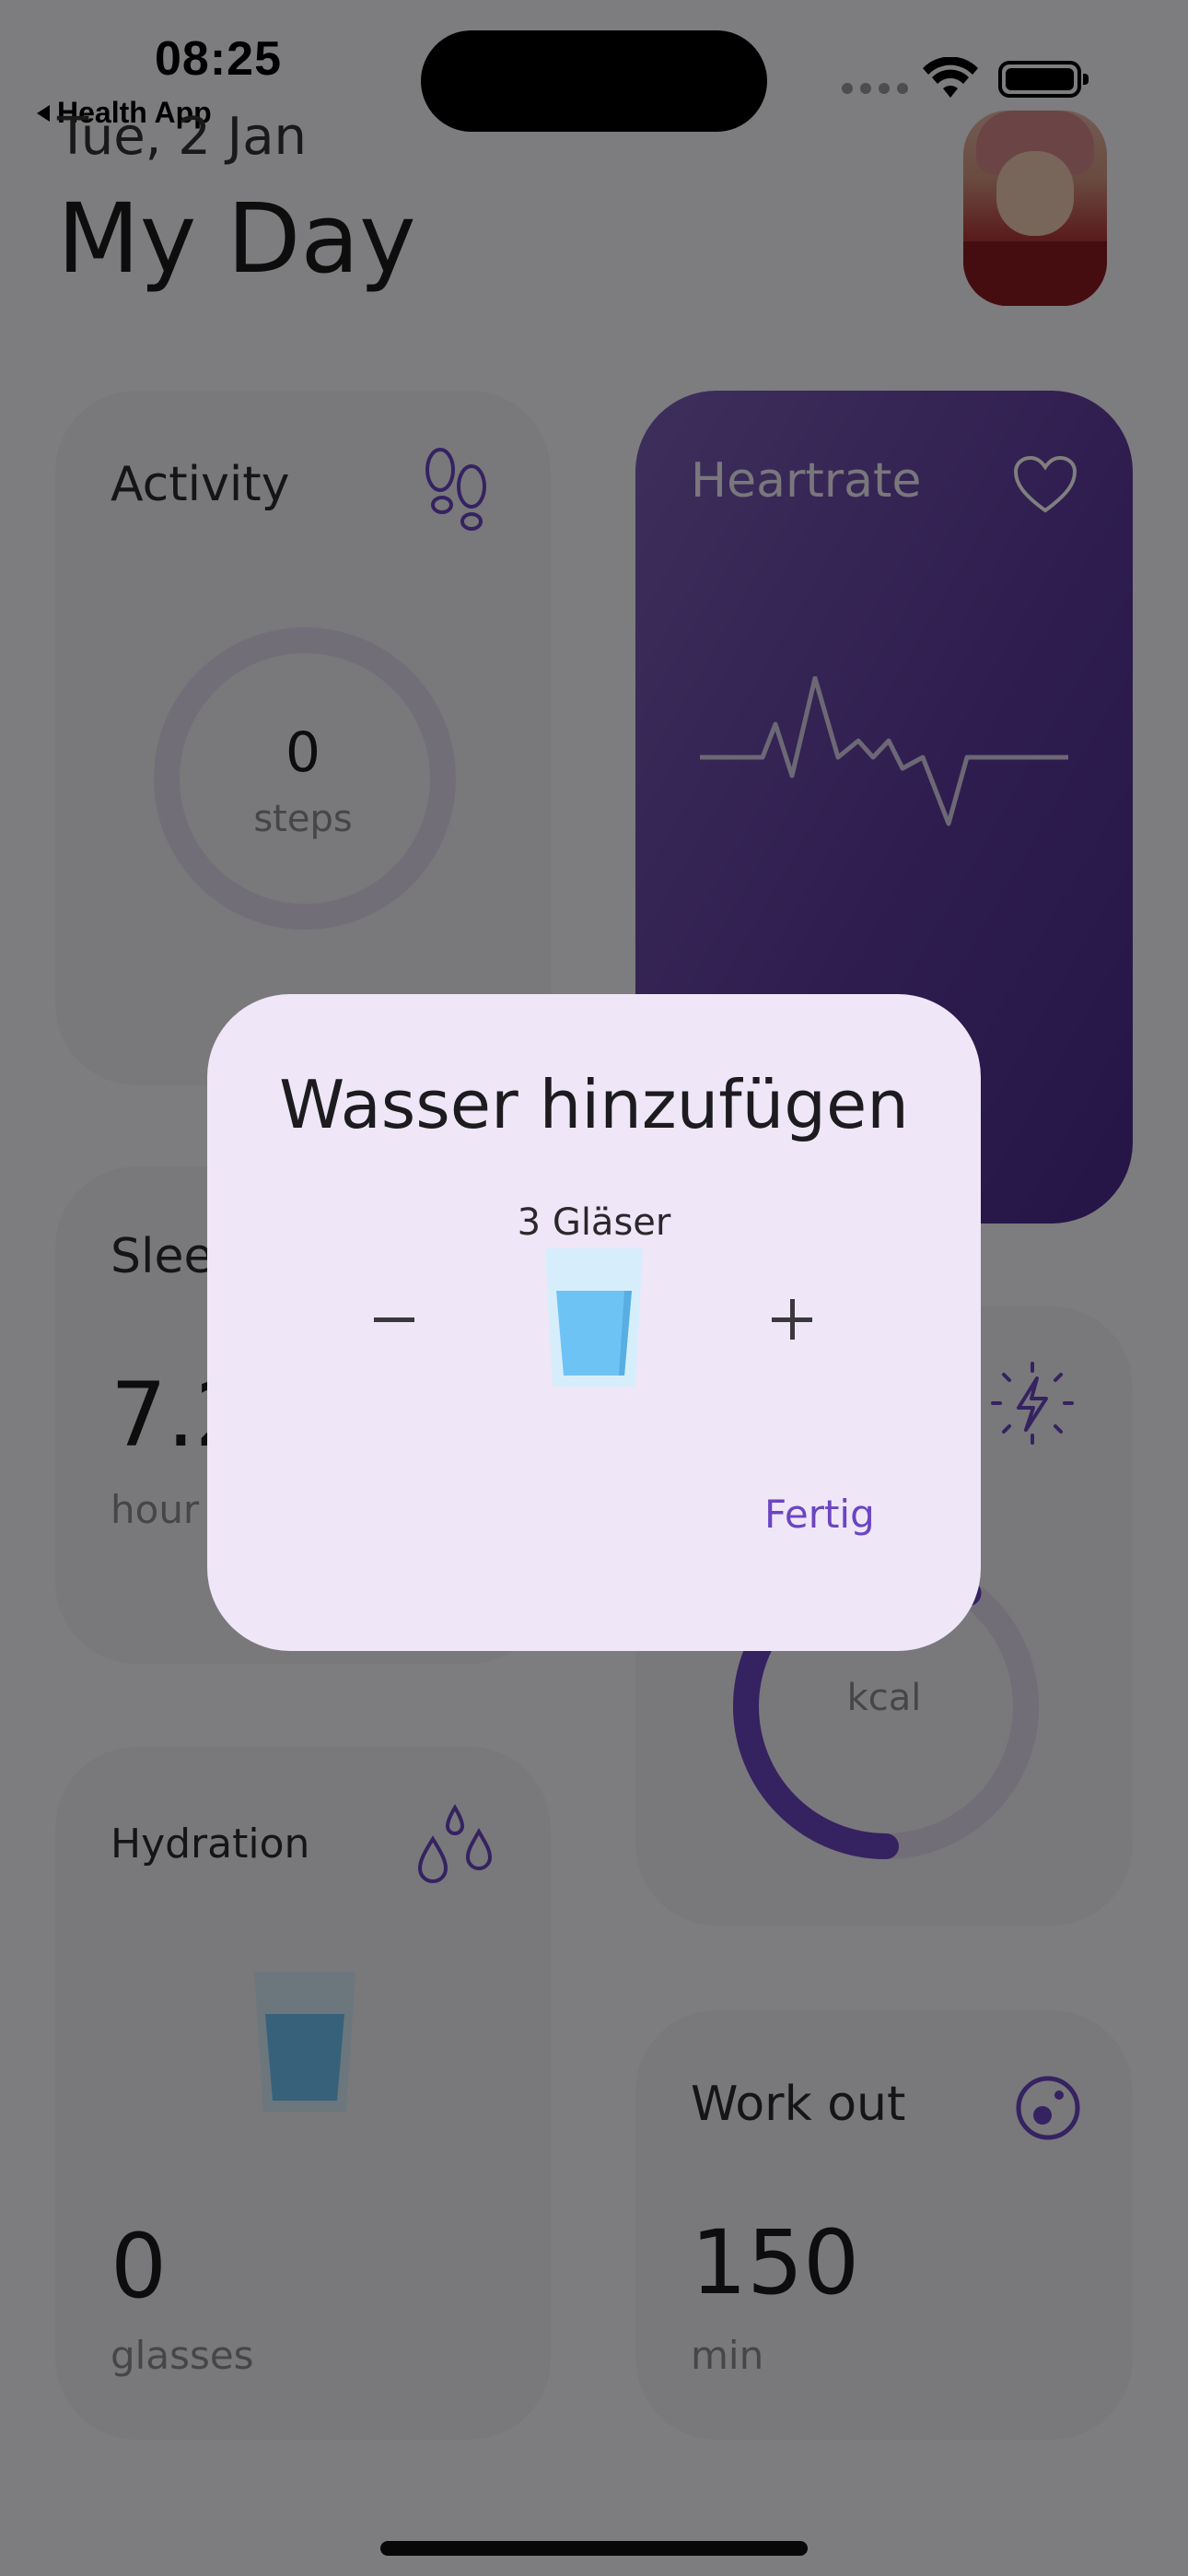  I want to click on done-button: Fertig, so click(819, 1514).